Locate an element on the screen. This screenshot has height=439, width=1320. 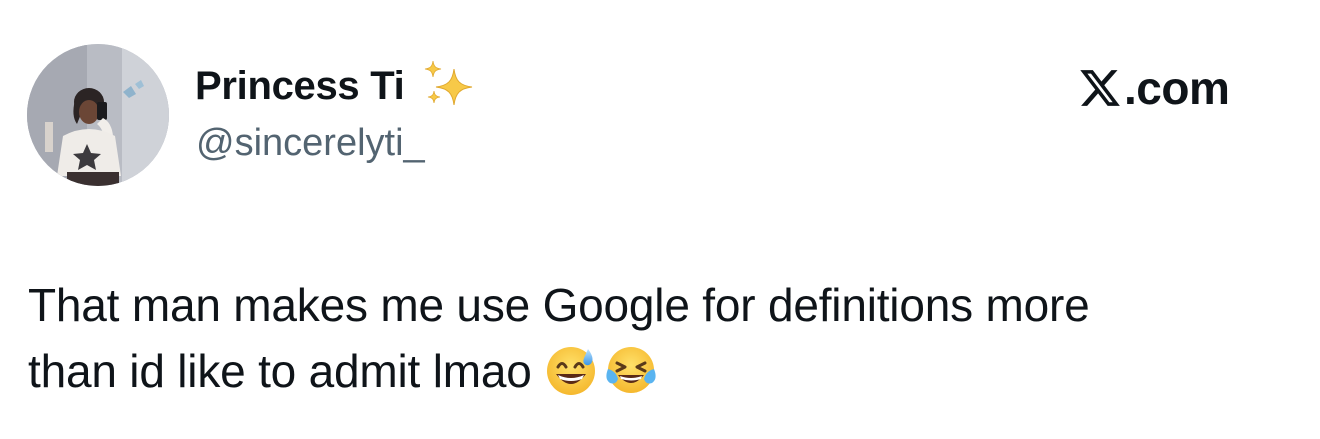
display-name-row: Princess Ti is located at coordinates (334, 86).